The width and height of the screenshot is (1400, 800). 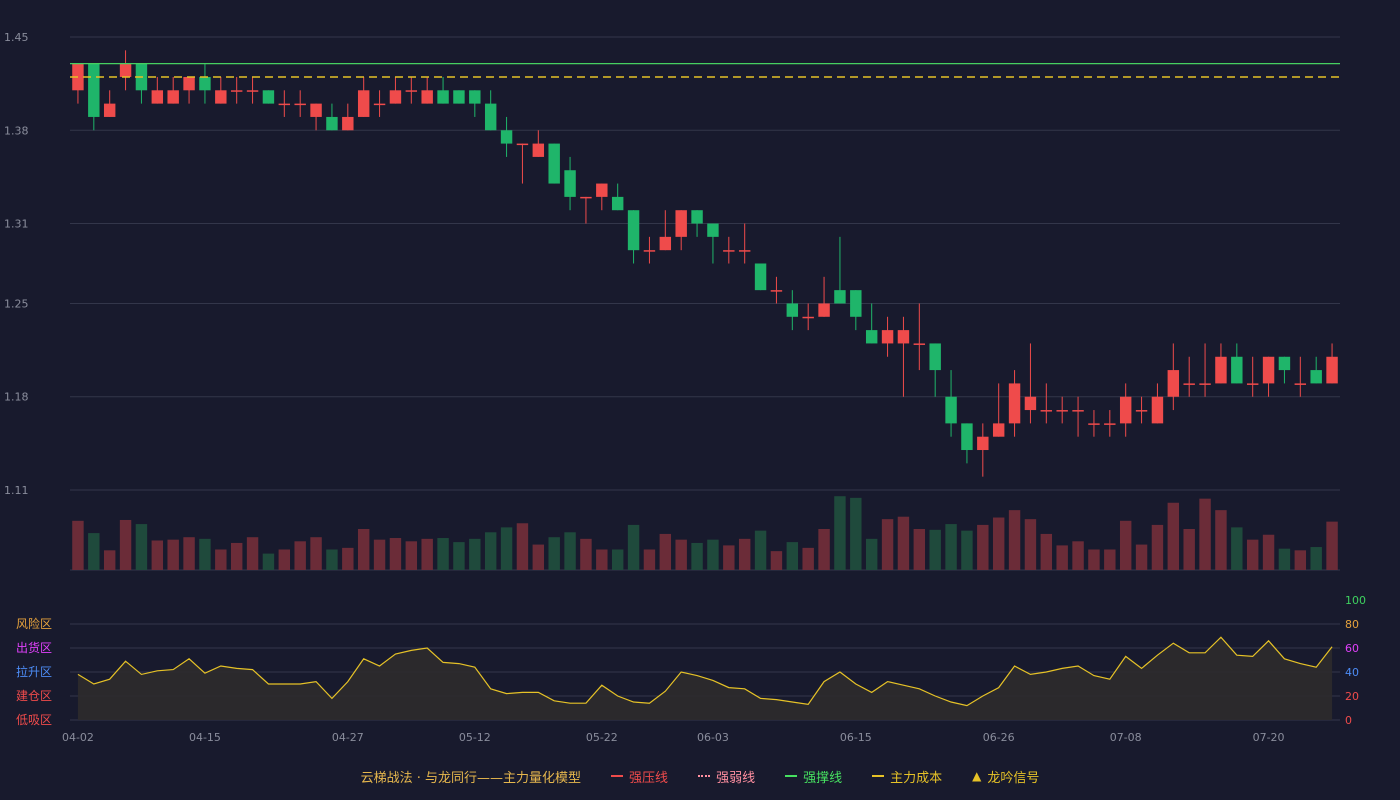 I want to click on price-tick-label: 1.45, so click(x=16, y=37).